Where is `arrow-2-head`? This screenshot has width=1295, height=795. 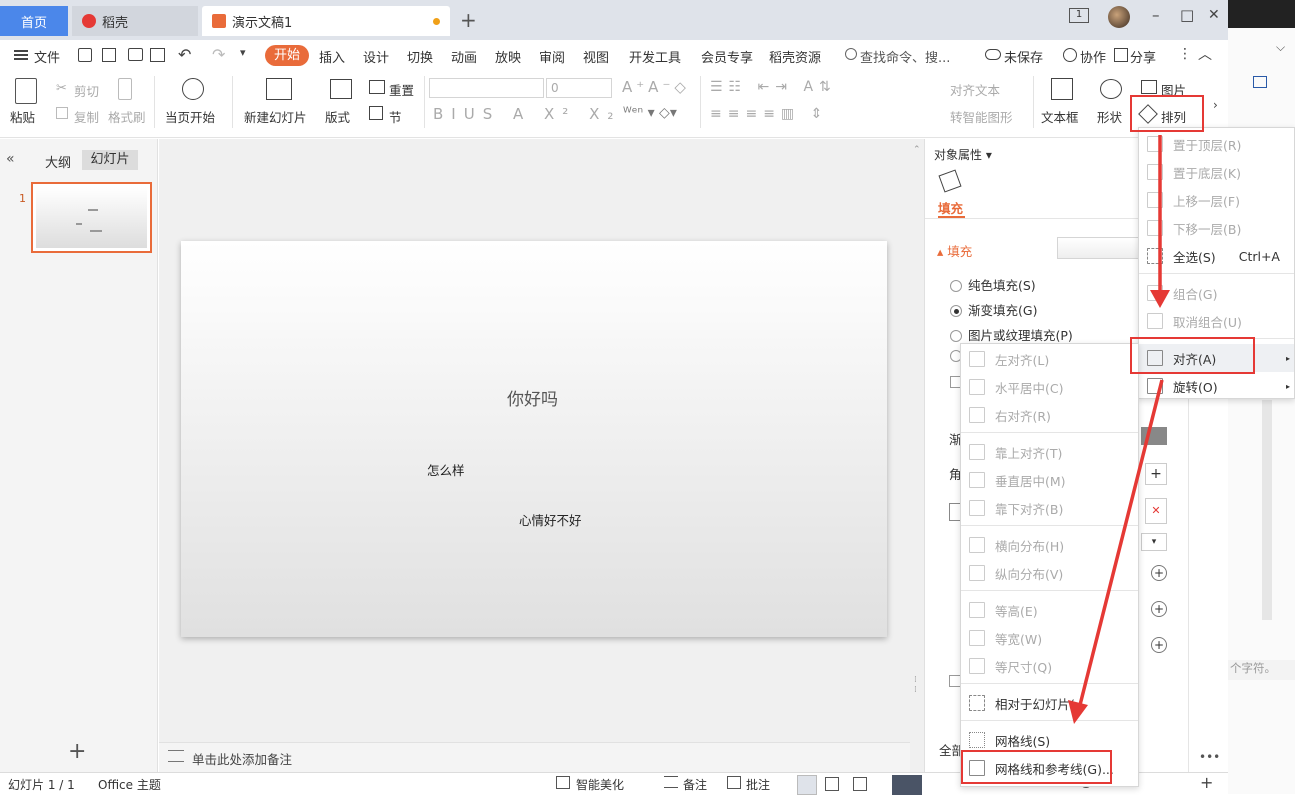 arrow-2-head is located at coordinates (1078, 712).